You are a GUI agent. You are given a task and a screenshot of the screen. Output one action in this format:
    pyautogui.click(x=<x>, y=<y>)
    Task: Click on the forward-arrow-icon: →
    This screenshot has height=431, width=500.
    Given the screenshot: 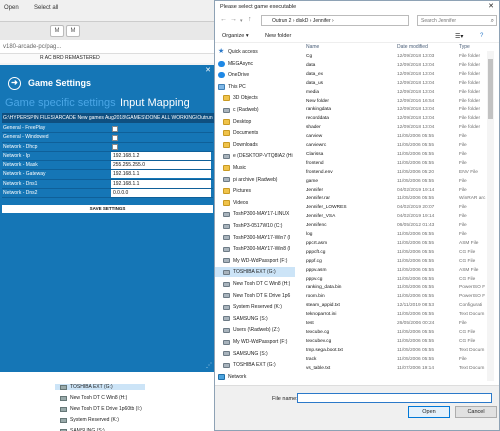 What is the action you would take?
    pyautogui.click(x=233, y=19)
    